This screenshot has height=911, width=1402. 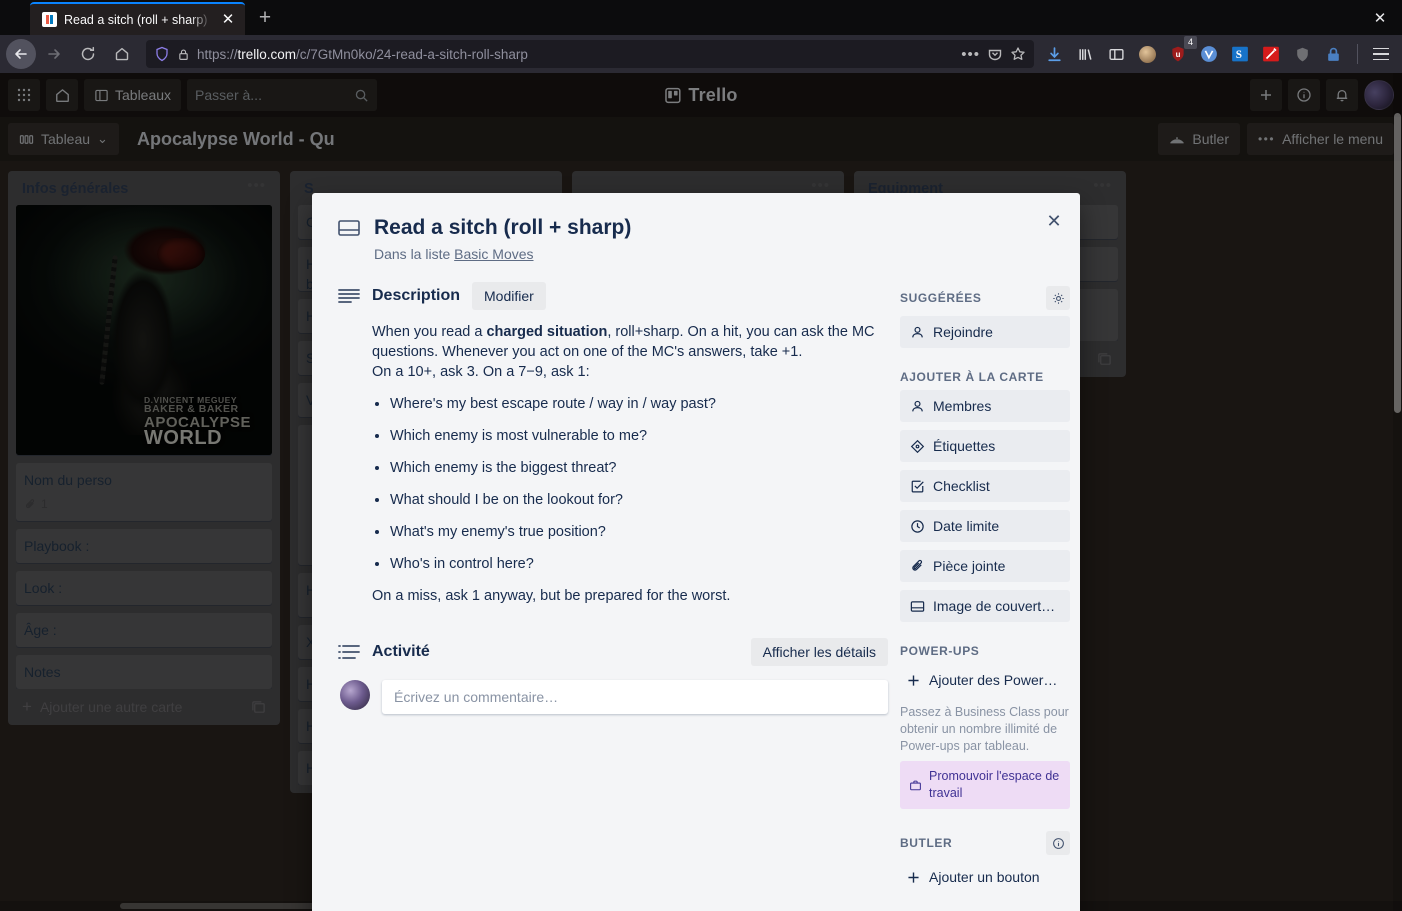 I want to click on sidebar-item-etiquettes: Étiquettes, so click(x=985, y=446).